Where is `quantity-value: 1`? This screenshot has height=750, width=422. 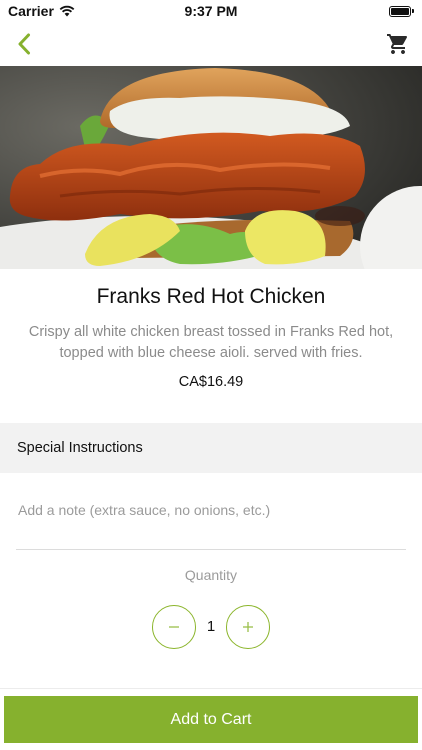
quantity-value: 1 is located at coordinates (211, 626).